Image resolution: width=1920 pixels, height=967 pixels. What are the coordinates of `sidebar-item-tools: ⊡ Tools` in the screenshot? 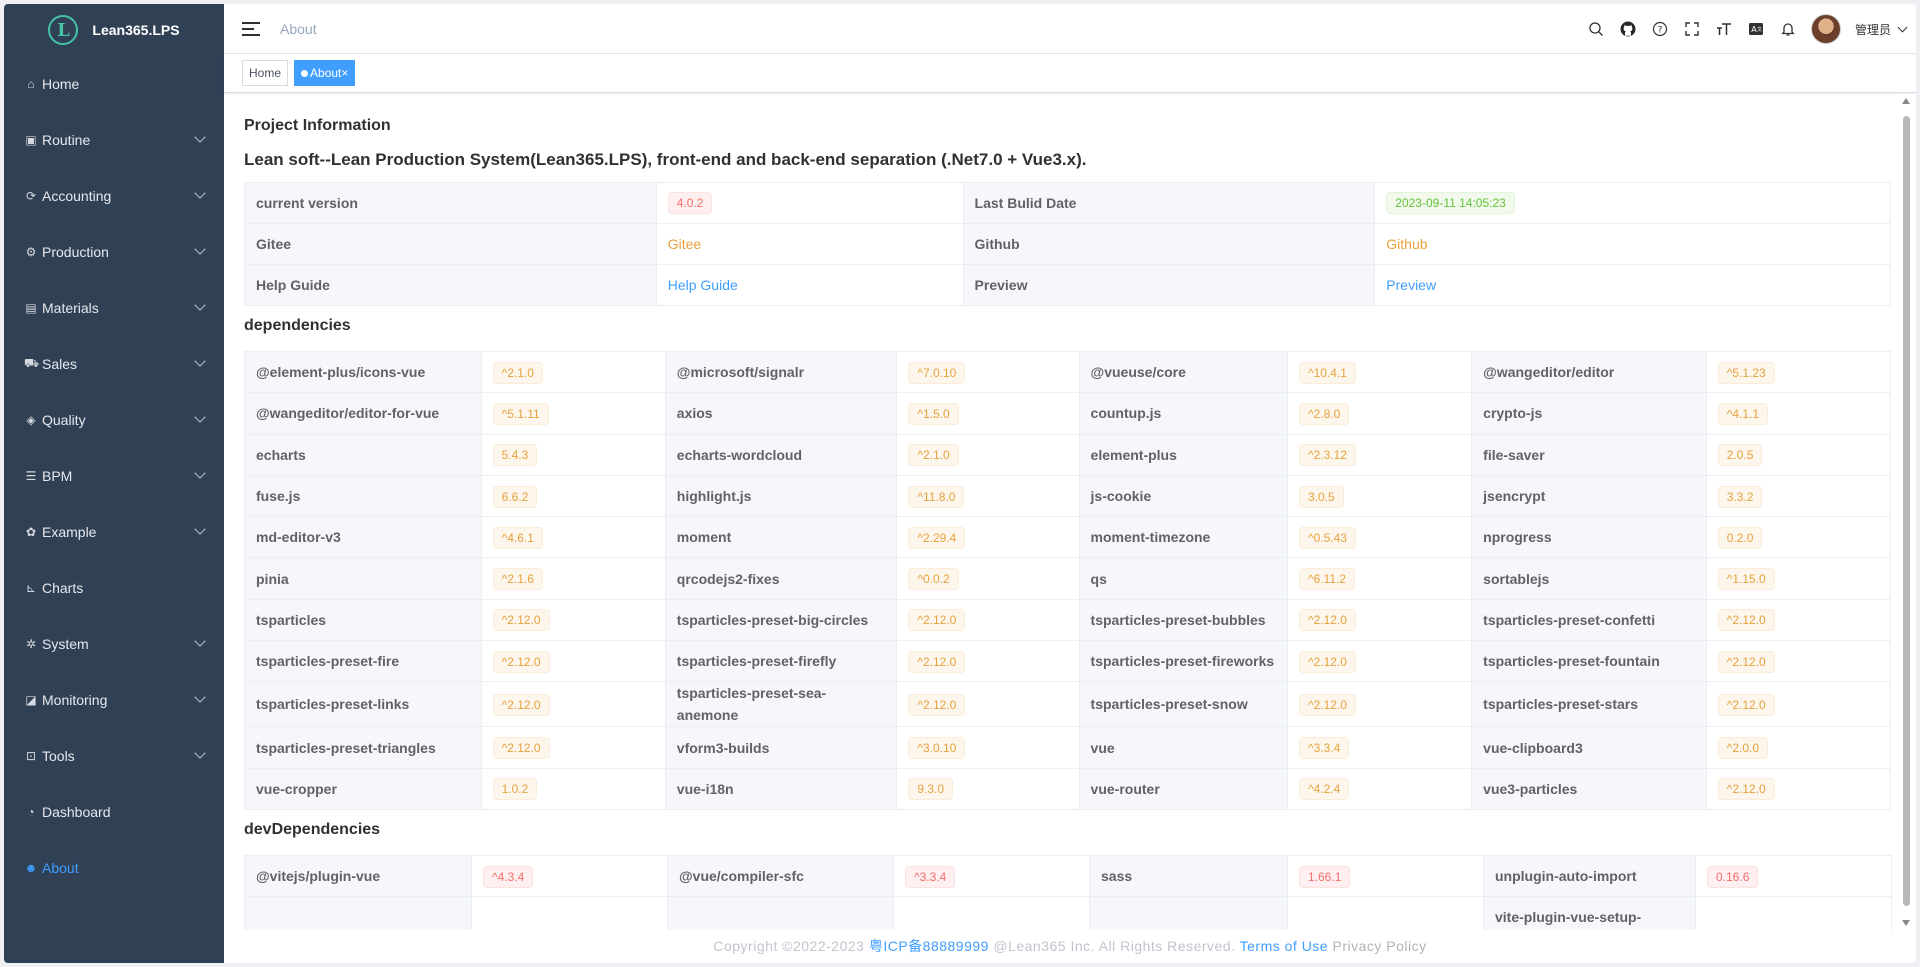 It's located at (114, 756).